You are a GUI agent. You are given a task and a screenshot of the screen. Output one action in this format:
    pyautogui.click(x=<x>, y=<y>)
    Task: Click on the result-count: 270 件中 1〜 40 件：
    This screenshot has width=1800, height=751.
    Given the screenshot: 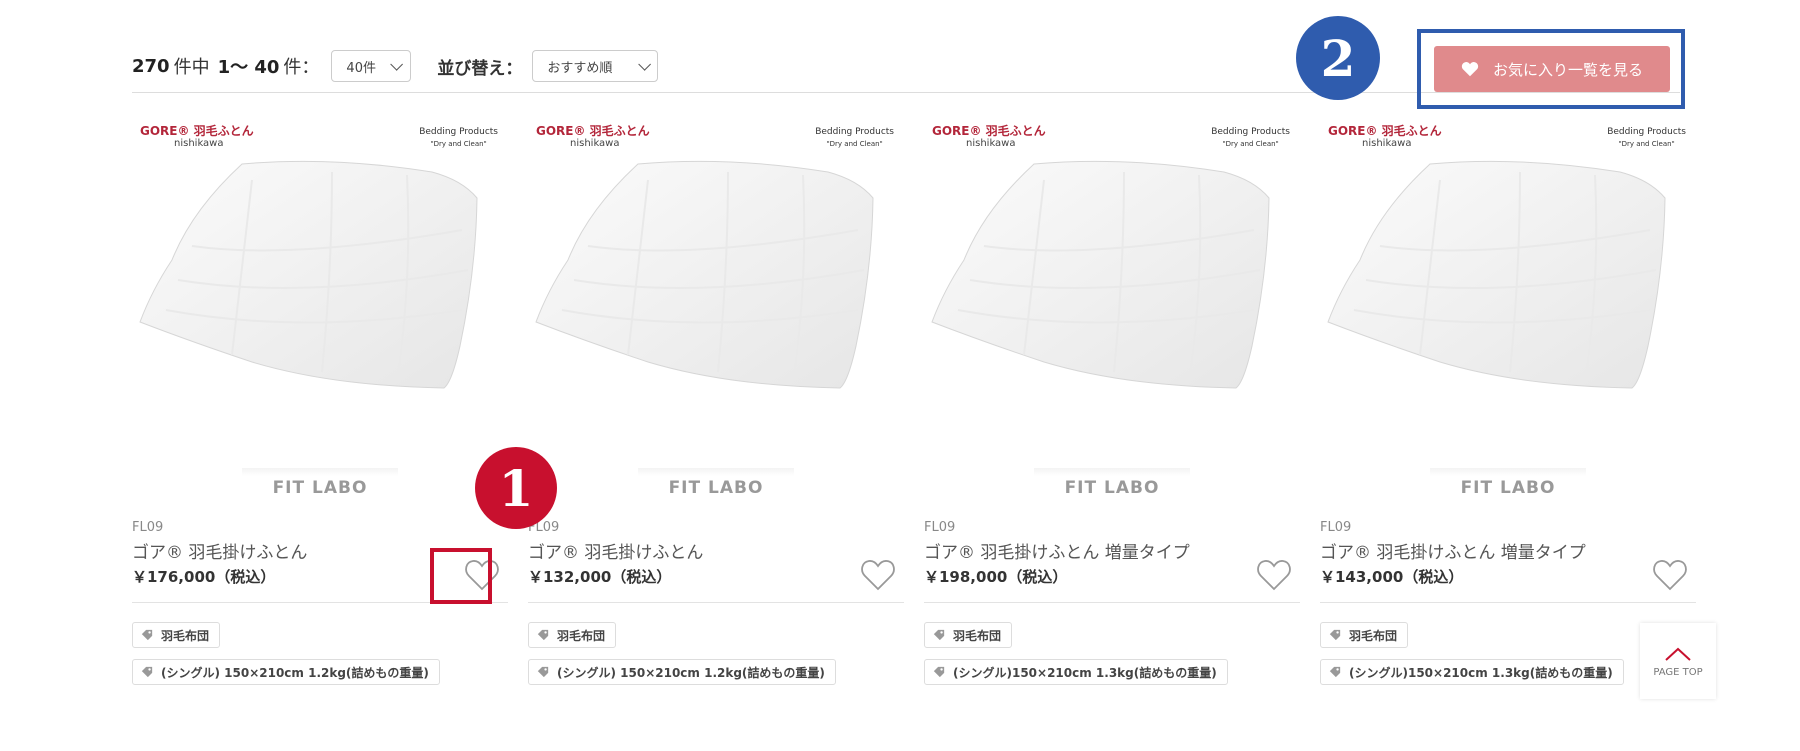 What is the action you would take?
    pyautogui.click(x=226, y=66)
    